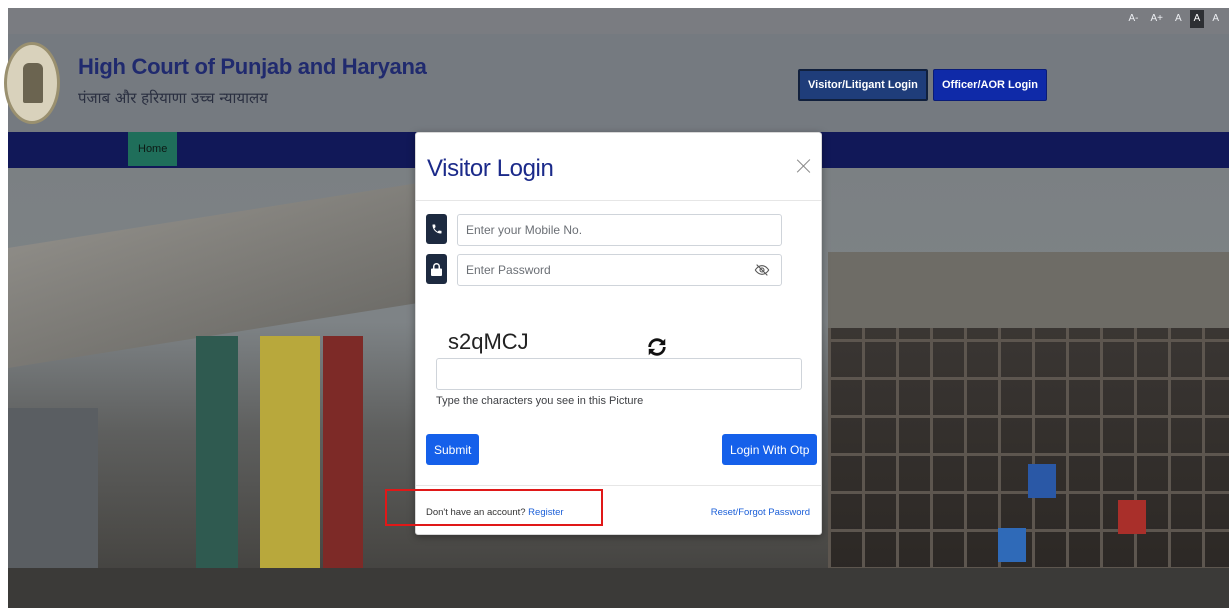 Image resolution: width=1229 pixels, height=608 pixels. What do you see at coordinates (490, 168) in the screenshot?
I see `modal-title: Visitor Login` at bounding box center [490, 168].